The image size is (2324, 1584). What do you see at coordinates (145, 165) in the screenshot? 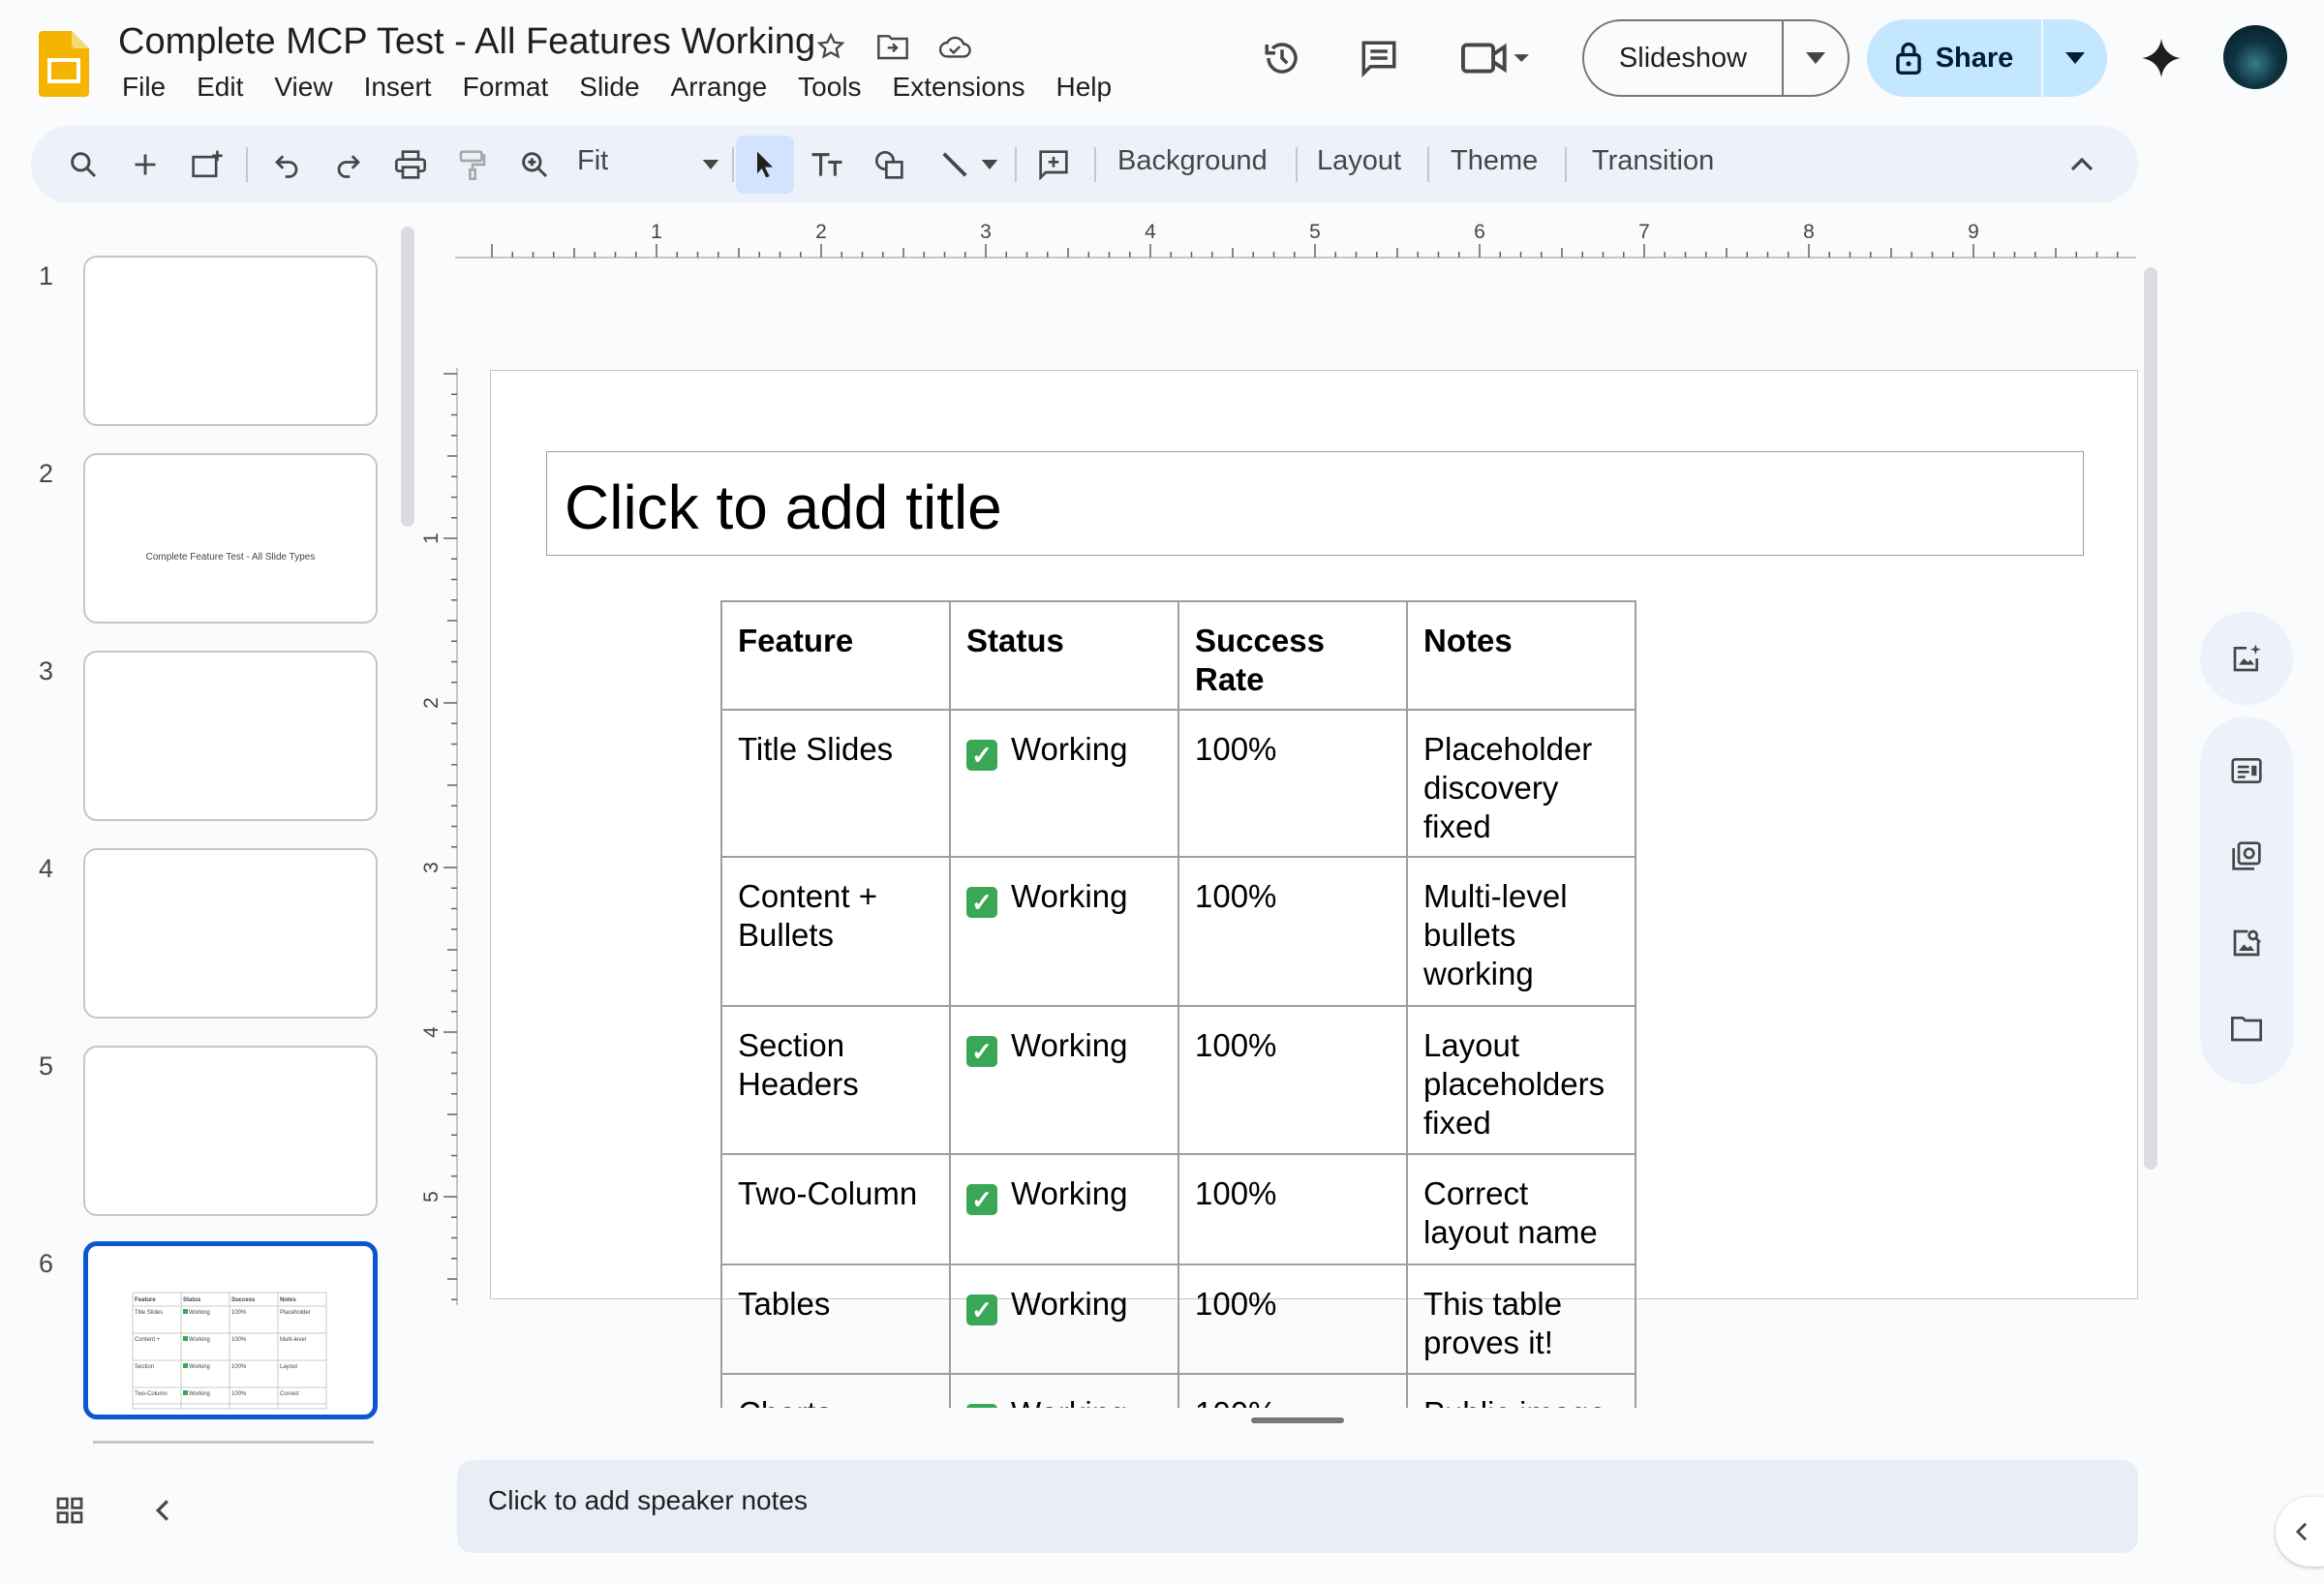
I see `new-slide-icon` at bounding box center [145, 165].